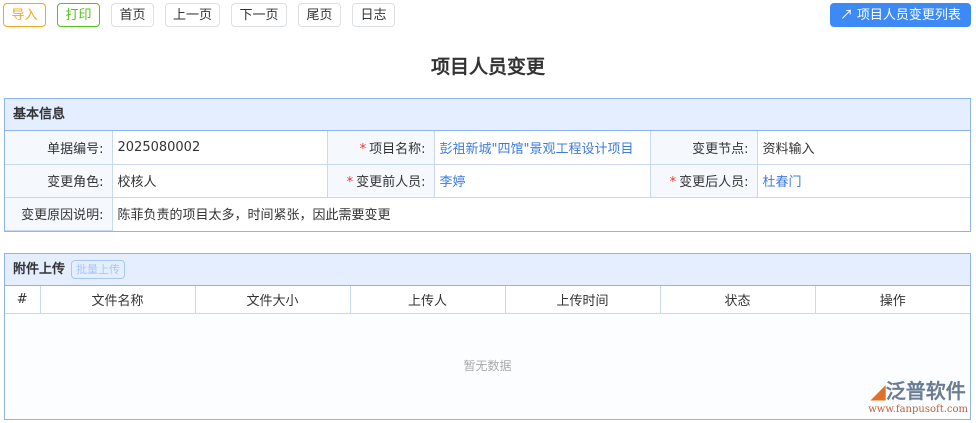 This screenshot has width=976, height=423. Describe the element at coordinates (219, 148) in the screenshot. I see `doc-no-value: 2025080002` at that location.